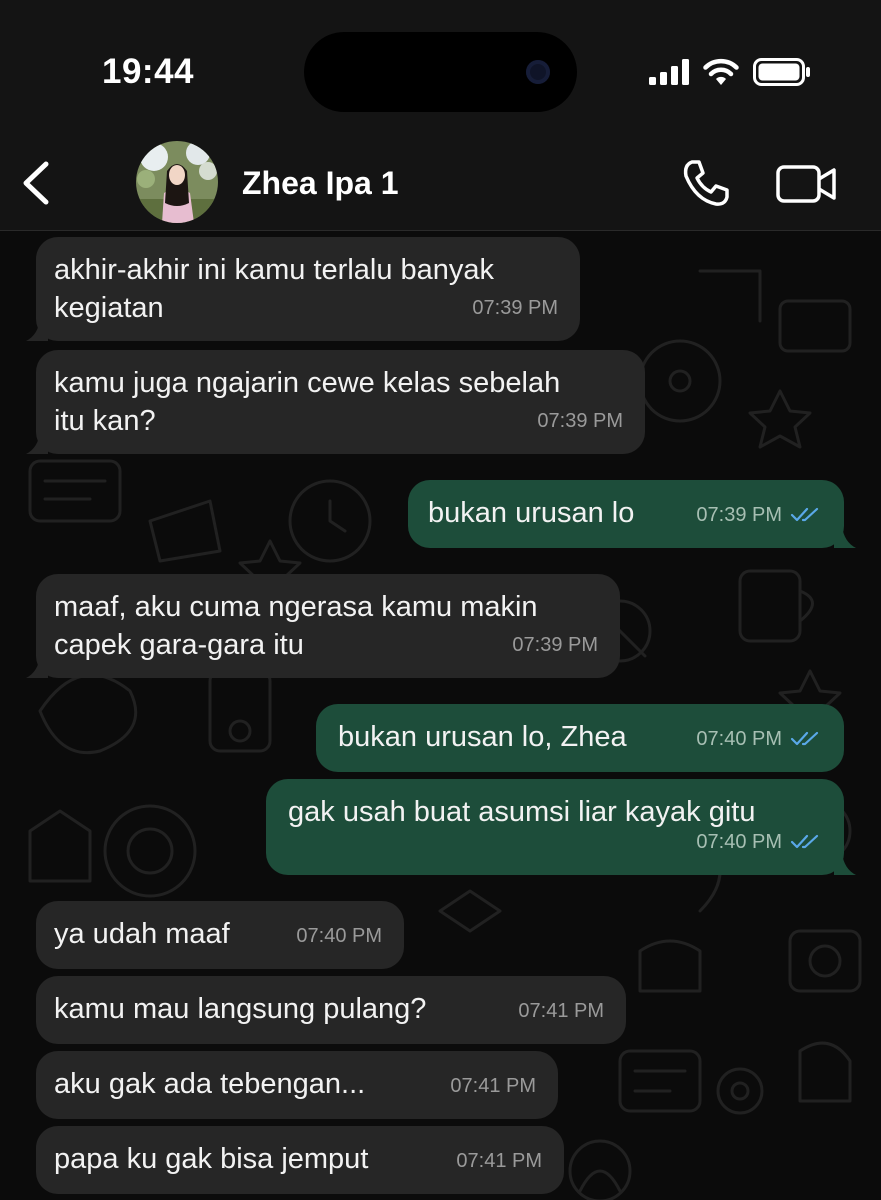 This screenshot has height=1200, width=881. What do you see at coordinates (331, 1010) in the screenshot?
I see `message-bubble-incoming: kamu mau langsung pulang? 07:41 PM` at bounding box center [331, 1010].